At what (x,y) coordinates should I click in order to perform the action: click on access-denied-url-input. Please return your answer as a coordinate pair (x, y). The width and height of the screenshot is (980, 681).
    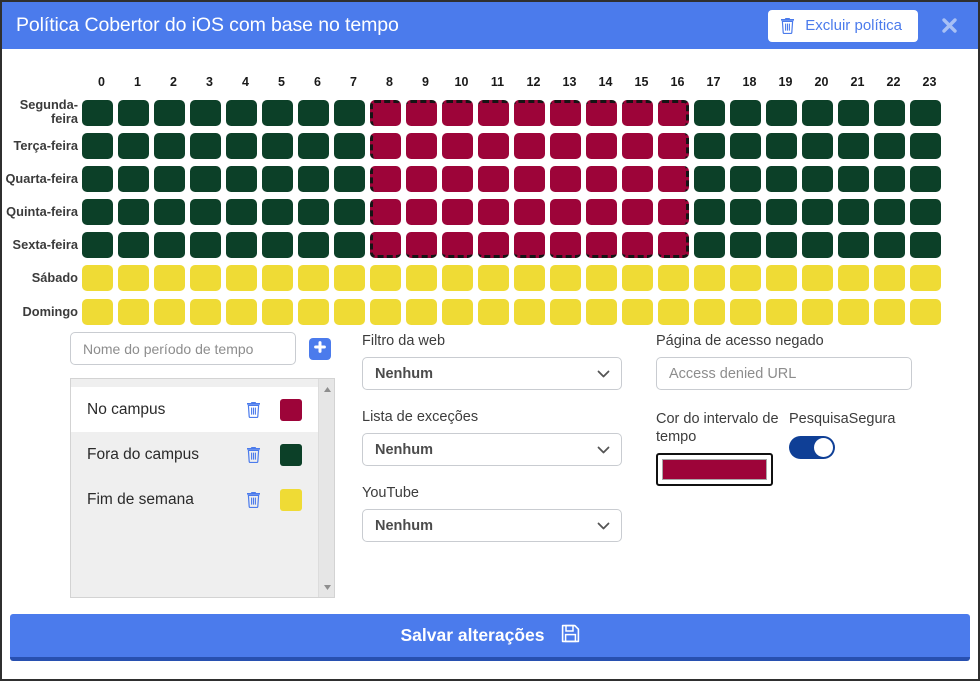
    Looking at the image, I should click on (784, 373).